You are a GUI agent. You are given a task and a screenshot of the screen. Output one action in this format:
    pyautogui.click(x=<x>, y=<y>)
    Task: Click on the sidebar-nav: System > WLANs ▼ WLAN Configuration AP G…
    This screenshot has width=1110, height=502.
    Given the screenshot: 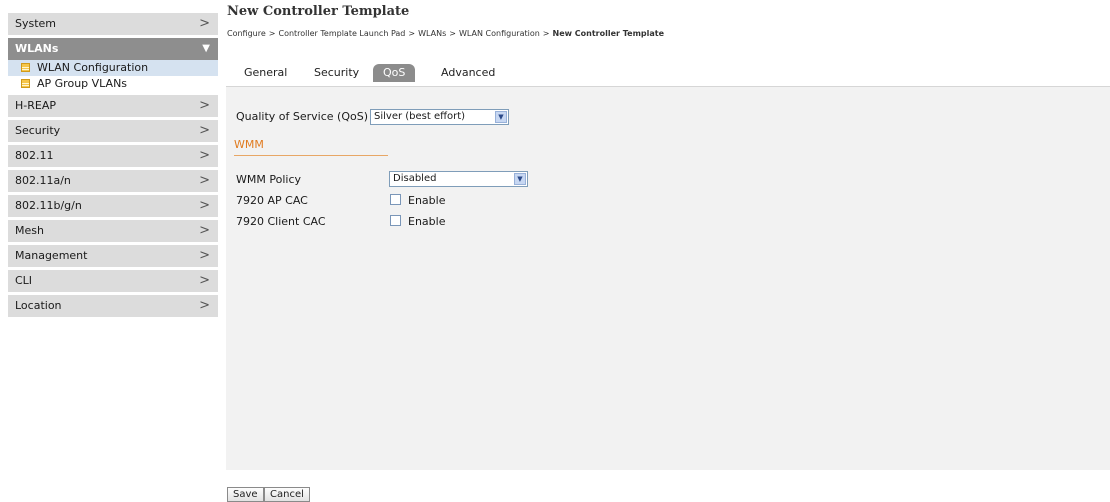 What is the action you would take?
    pyautogui.click(x=113, y=166)
    